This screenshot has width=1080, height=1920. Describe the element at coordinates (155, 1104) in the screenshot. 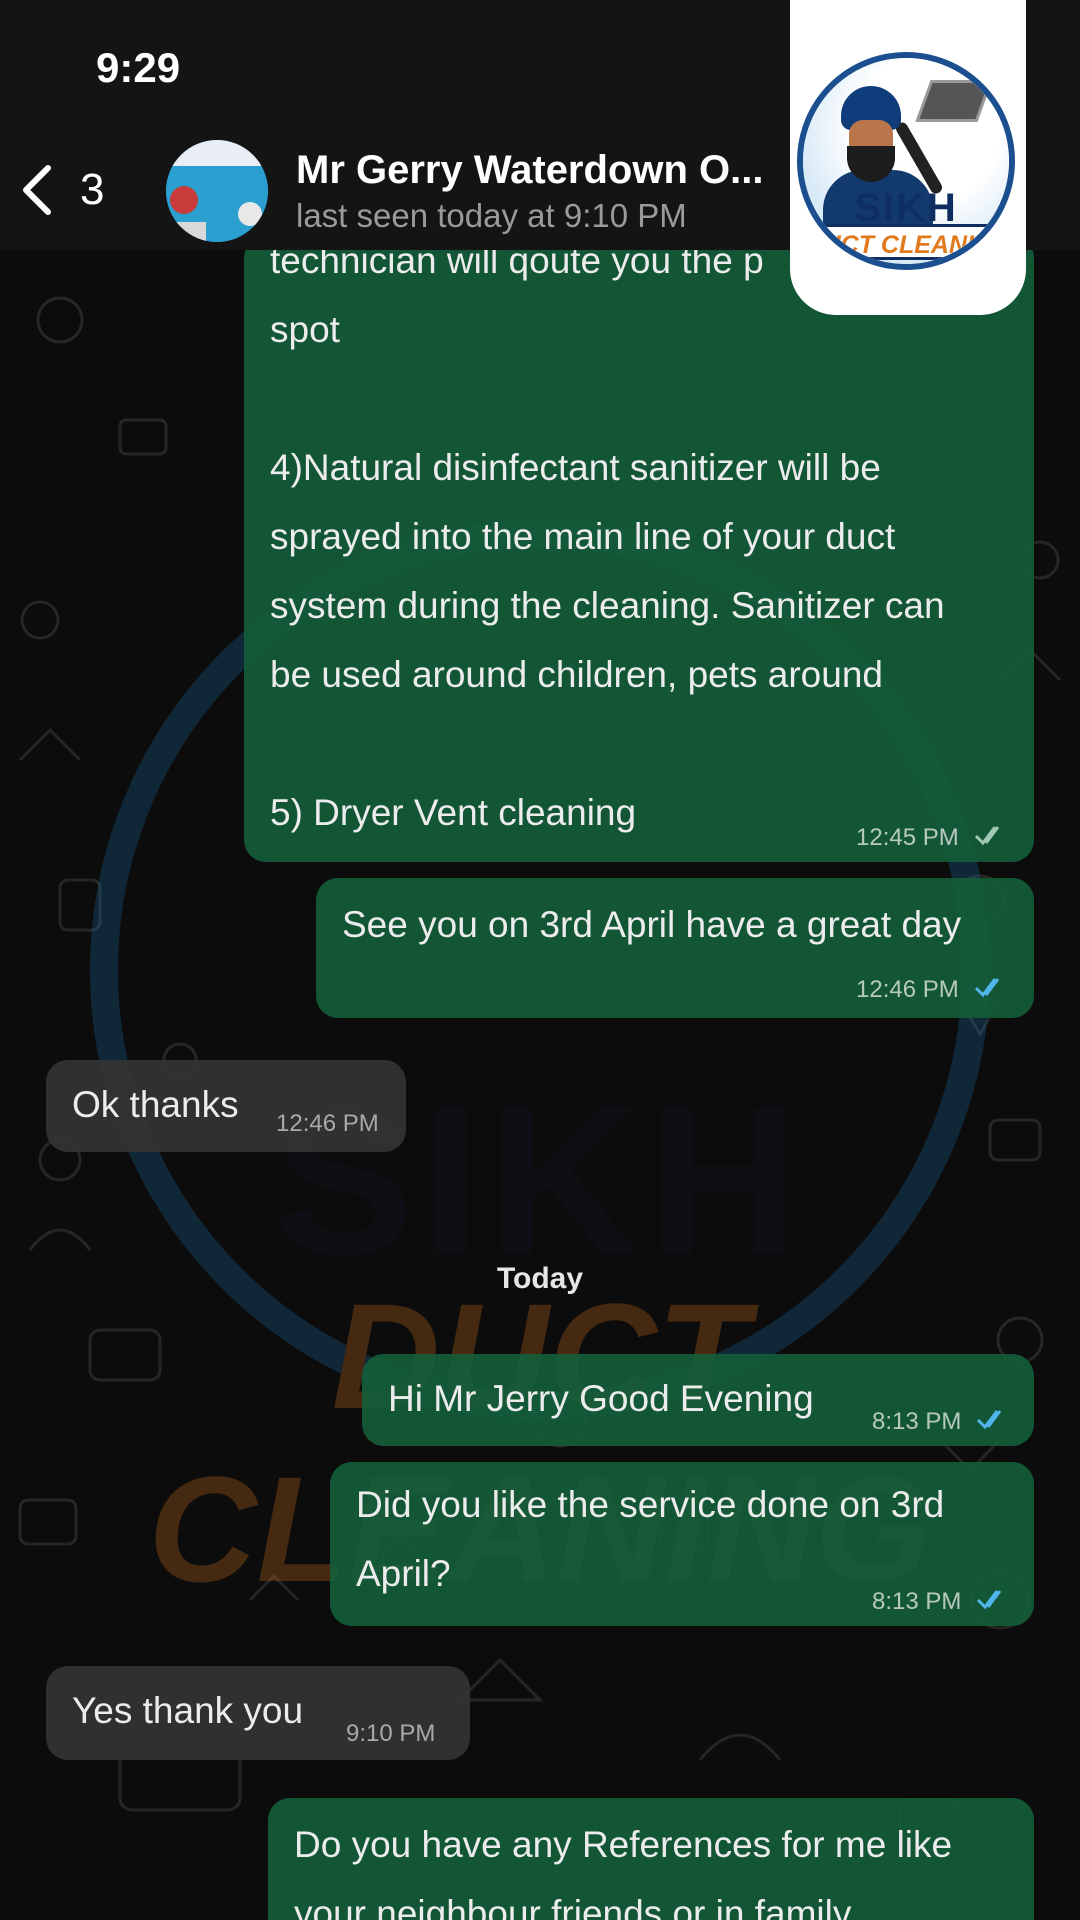

I see `message-text: Ok thanks` at that location.